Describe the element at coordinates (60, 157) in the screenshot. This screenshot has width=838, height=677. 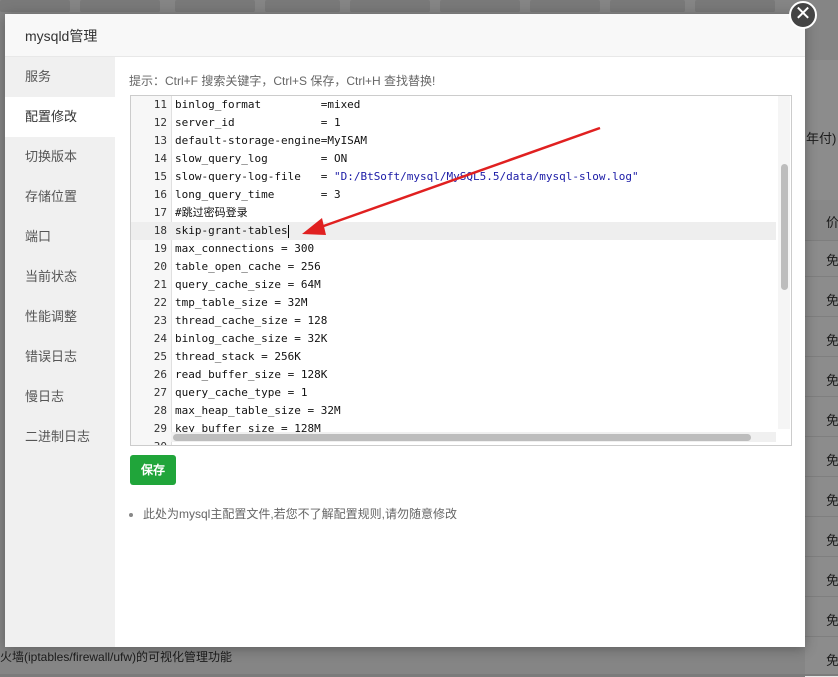
I see `sidebar-item: 切换版本` at that location.